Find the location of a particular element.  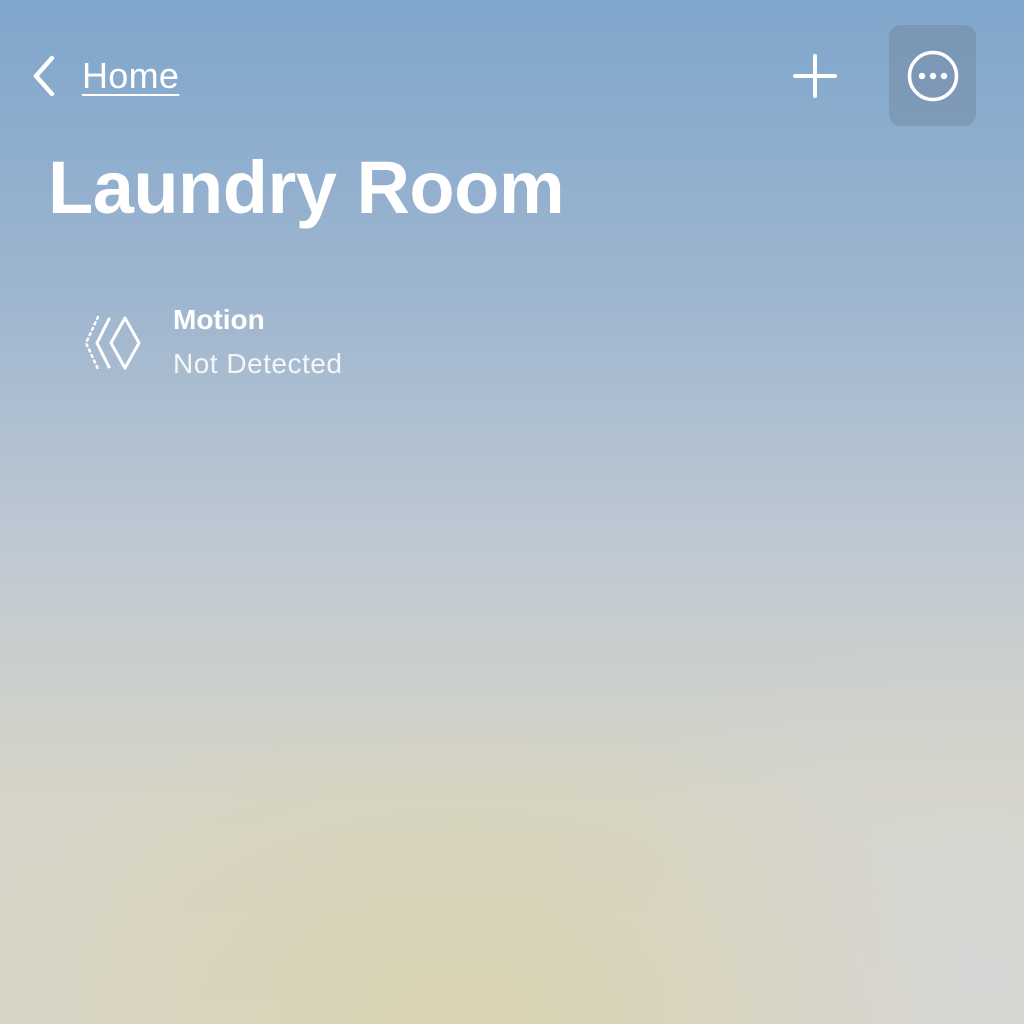

back-label: Home is located at coordinates (130, 76).